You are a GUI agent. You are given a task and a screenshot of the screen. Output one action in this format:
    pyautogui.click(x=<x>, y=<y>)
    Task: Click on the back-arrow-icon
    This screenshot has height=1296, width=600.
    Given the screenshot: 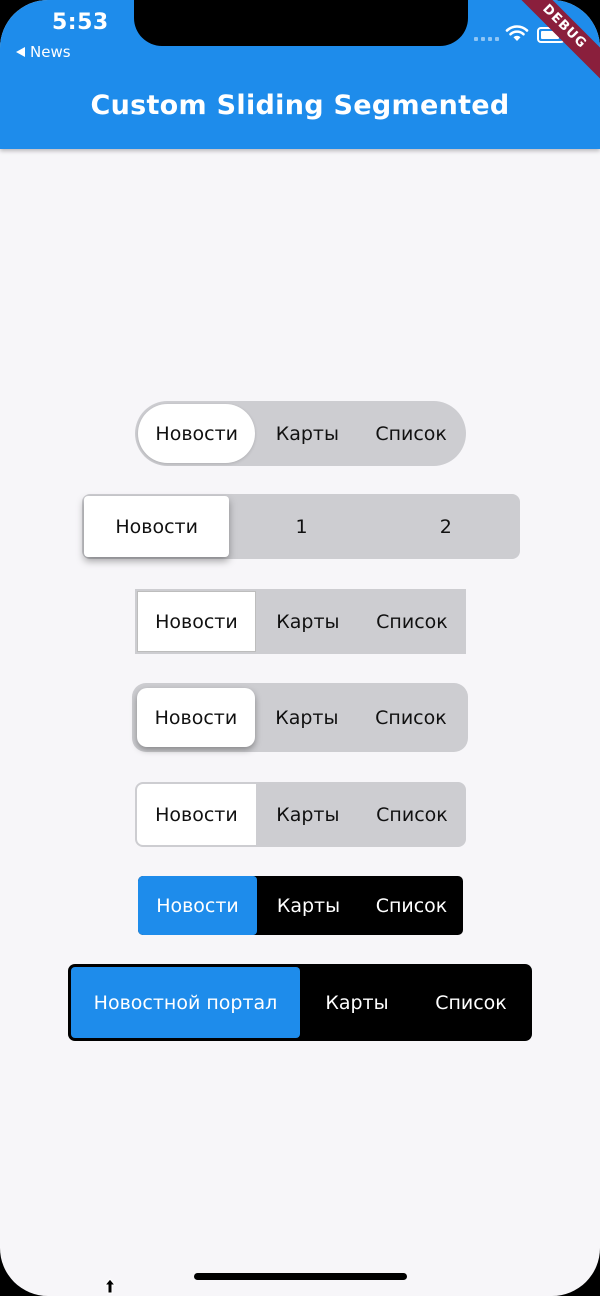 What is the action you would take?
    pyautogui.click(x=20, y=52)
    